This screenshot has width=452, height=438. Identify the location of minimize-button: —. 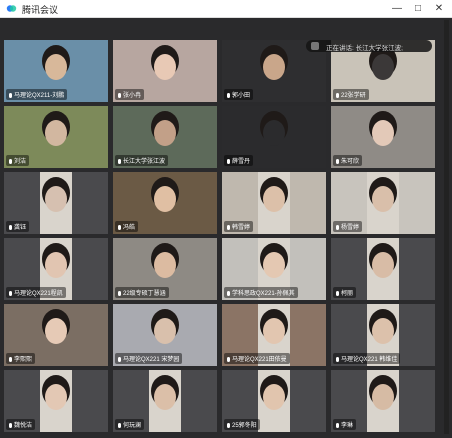
(397, 8).